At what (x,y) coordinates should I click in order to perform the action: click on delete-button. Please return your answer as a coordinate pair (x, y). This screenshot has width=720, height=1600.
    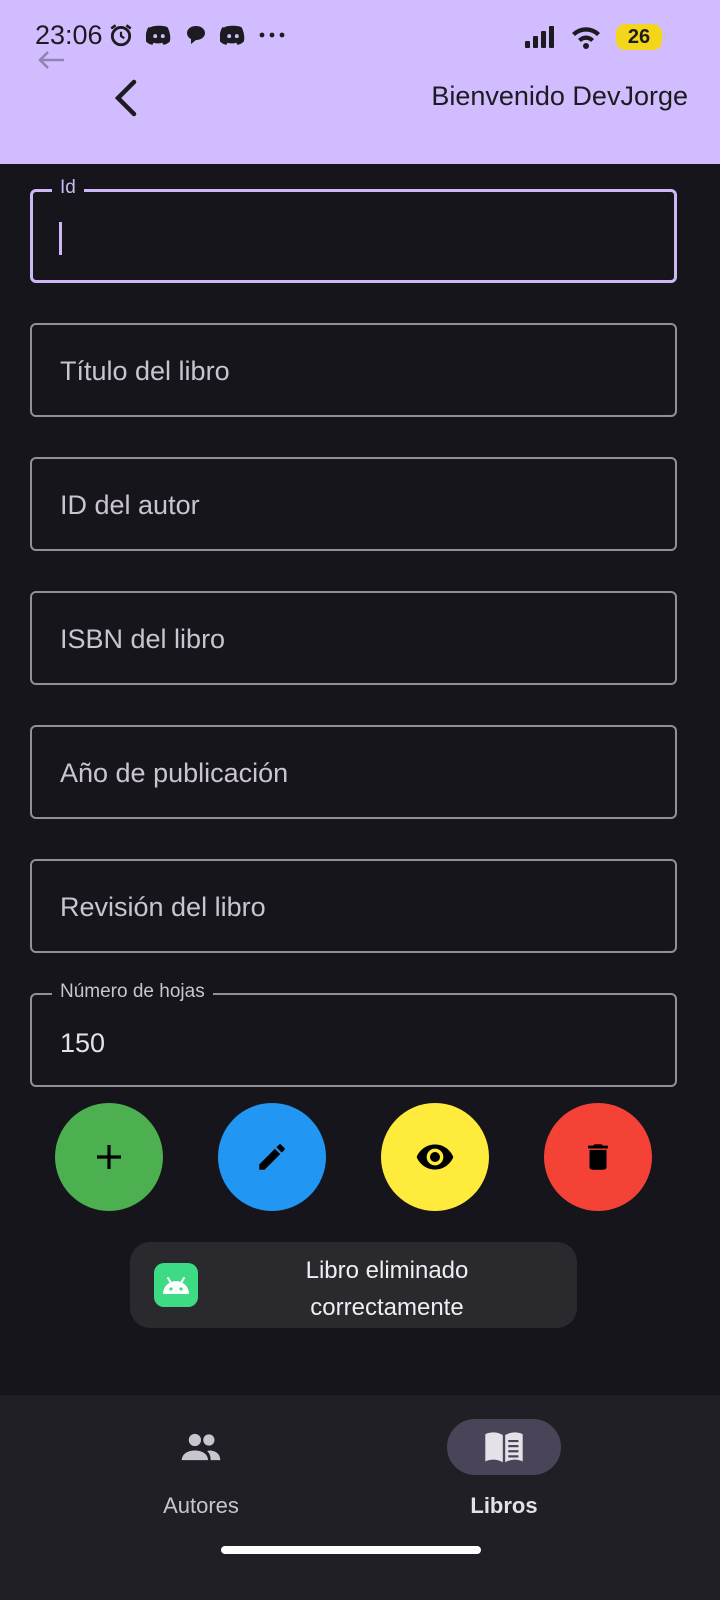
    Looking at the image, I should click on (598, 1157).